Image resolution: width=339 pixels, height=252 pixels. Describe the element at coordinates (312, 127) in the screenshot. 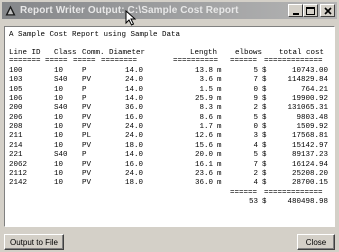

I see `row-total-cost: 1509.92` at that location.